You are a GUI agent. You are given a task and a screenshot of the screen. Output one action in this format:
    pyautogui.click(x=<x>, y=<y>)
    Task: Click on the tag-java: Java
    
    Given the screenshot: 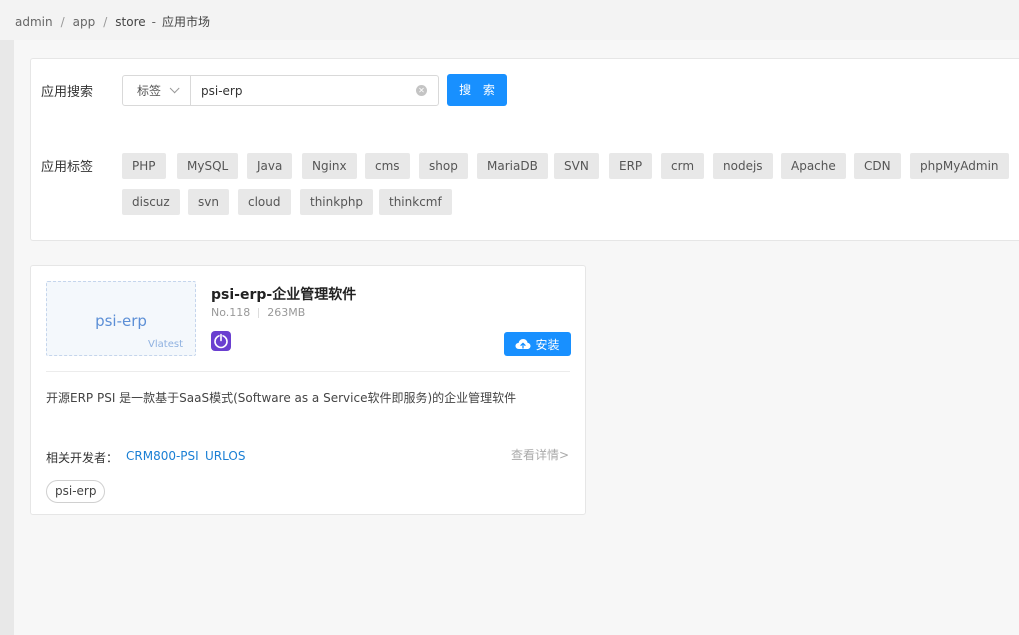 What is the action you would take?
    pyautogui.click(x=270, y=166)
    